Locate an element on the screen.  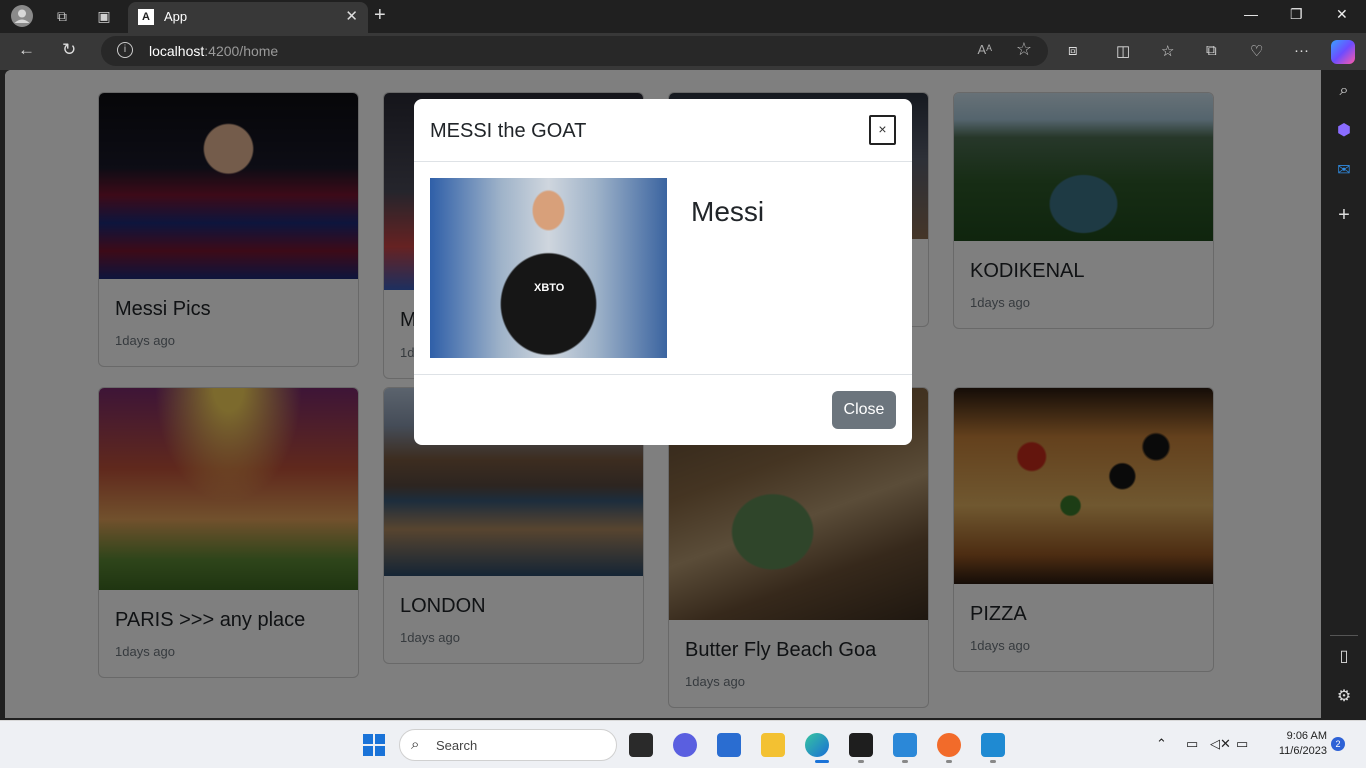
profile-icon is located at coordinates (22, 16).